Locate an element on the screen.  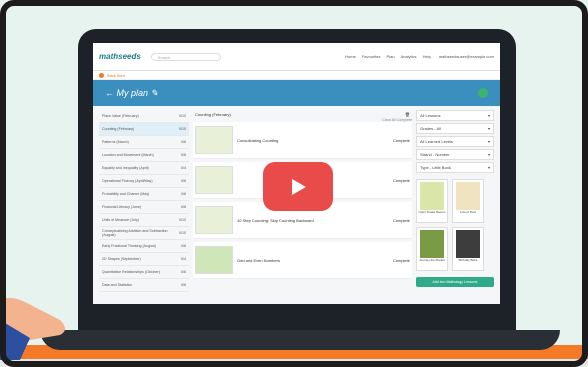
month-item: Financial Literacy (June) 0/6 is located at coordinates (144, 207).